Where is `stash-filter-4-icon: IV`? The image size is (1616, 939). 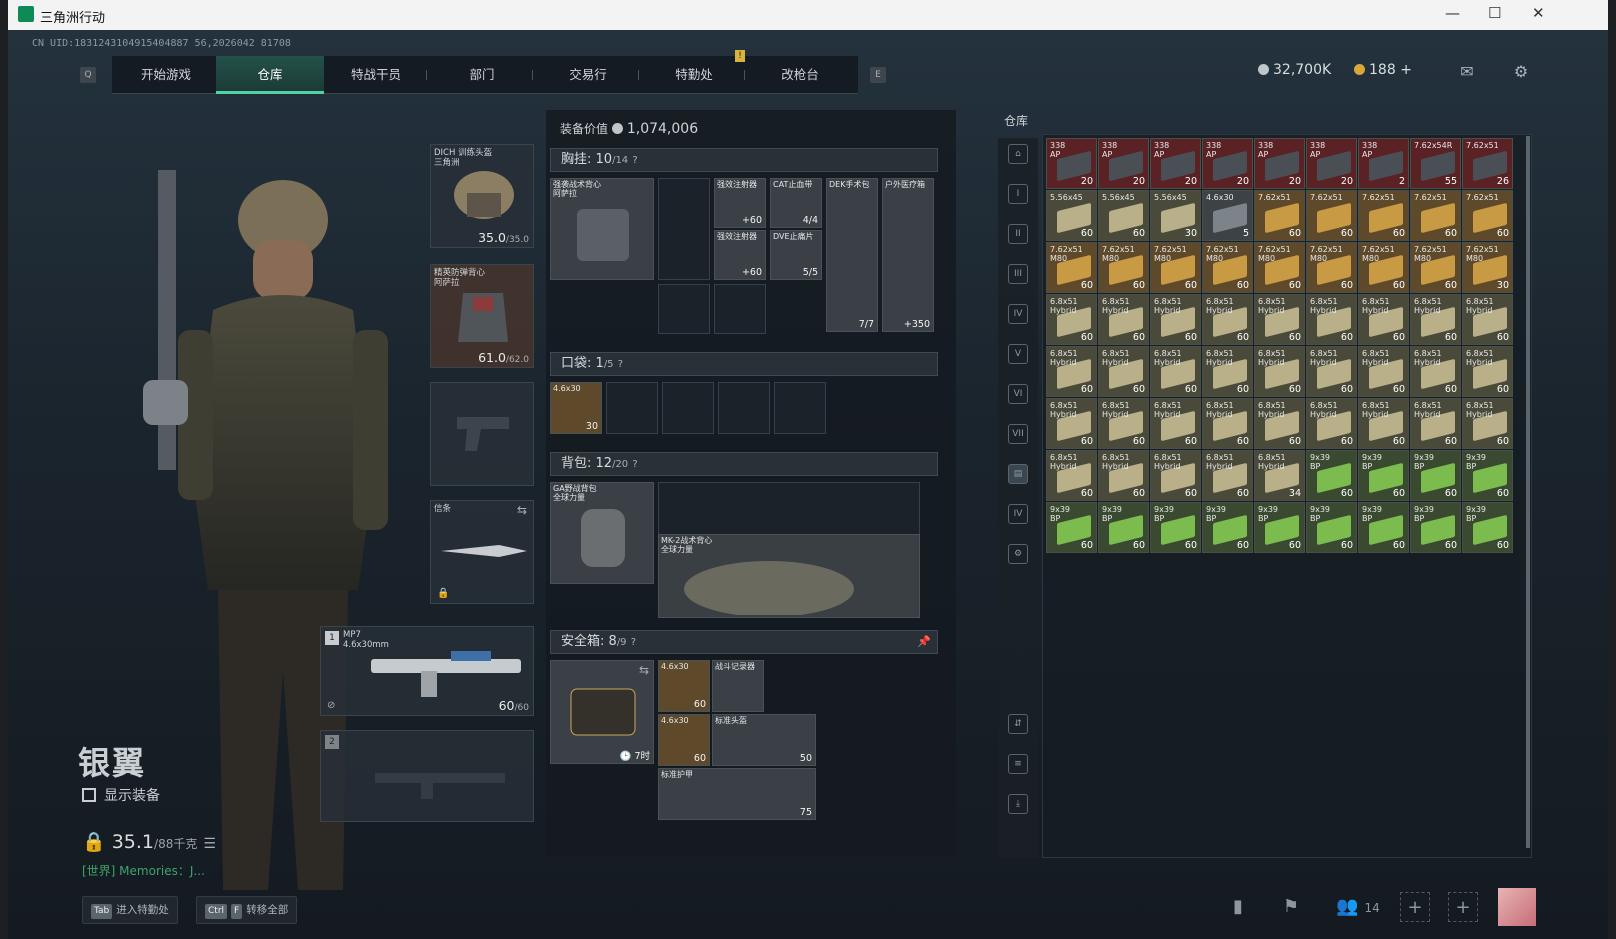 stash-filter-4-icon: IV is located at coordinates (1018, 314).